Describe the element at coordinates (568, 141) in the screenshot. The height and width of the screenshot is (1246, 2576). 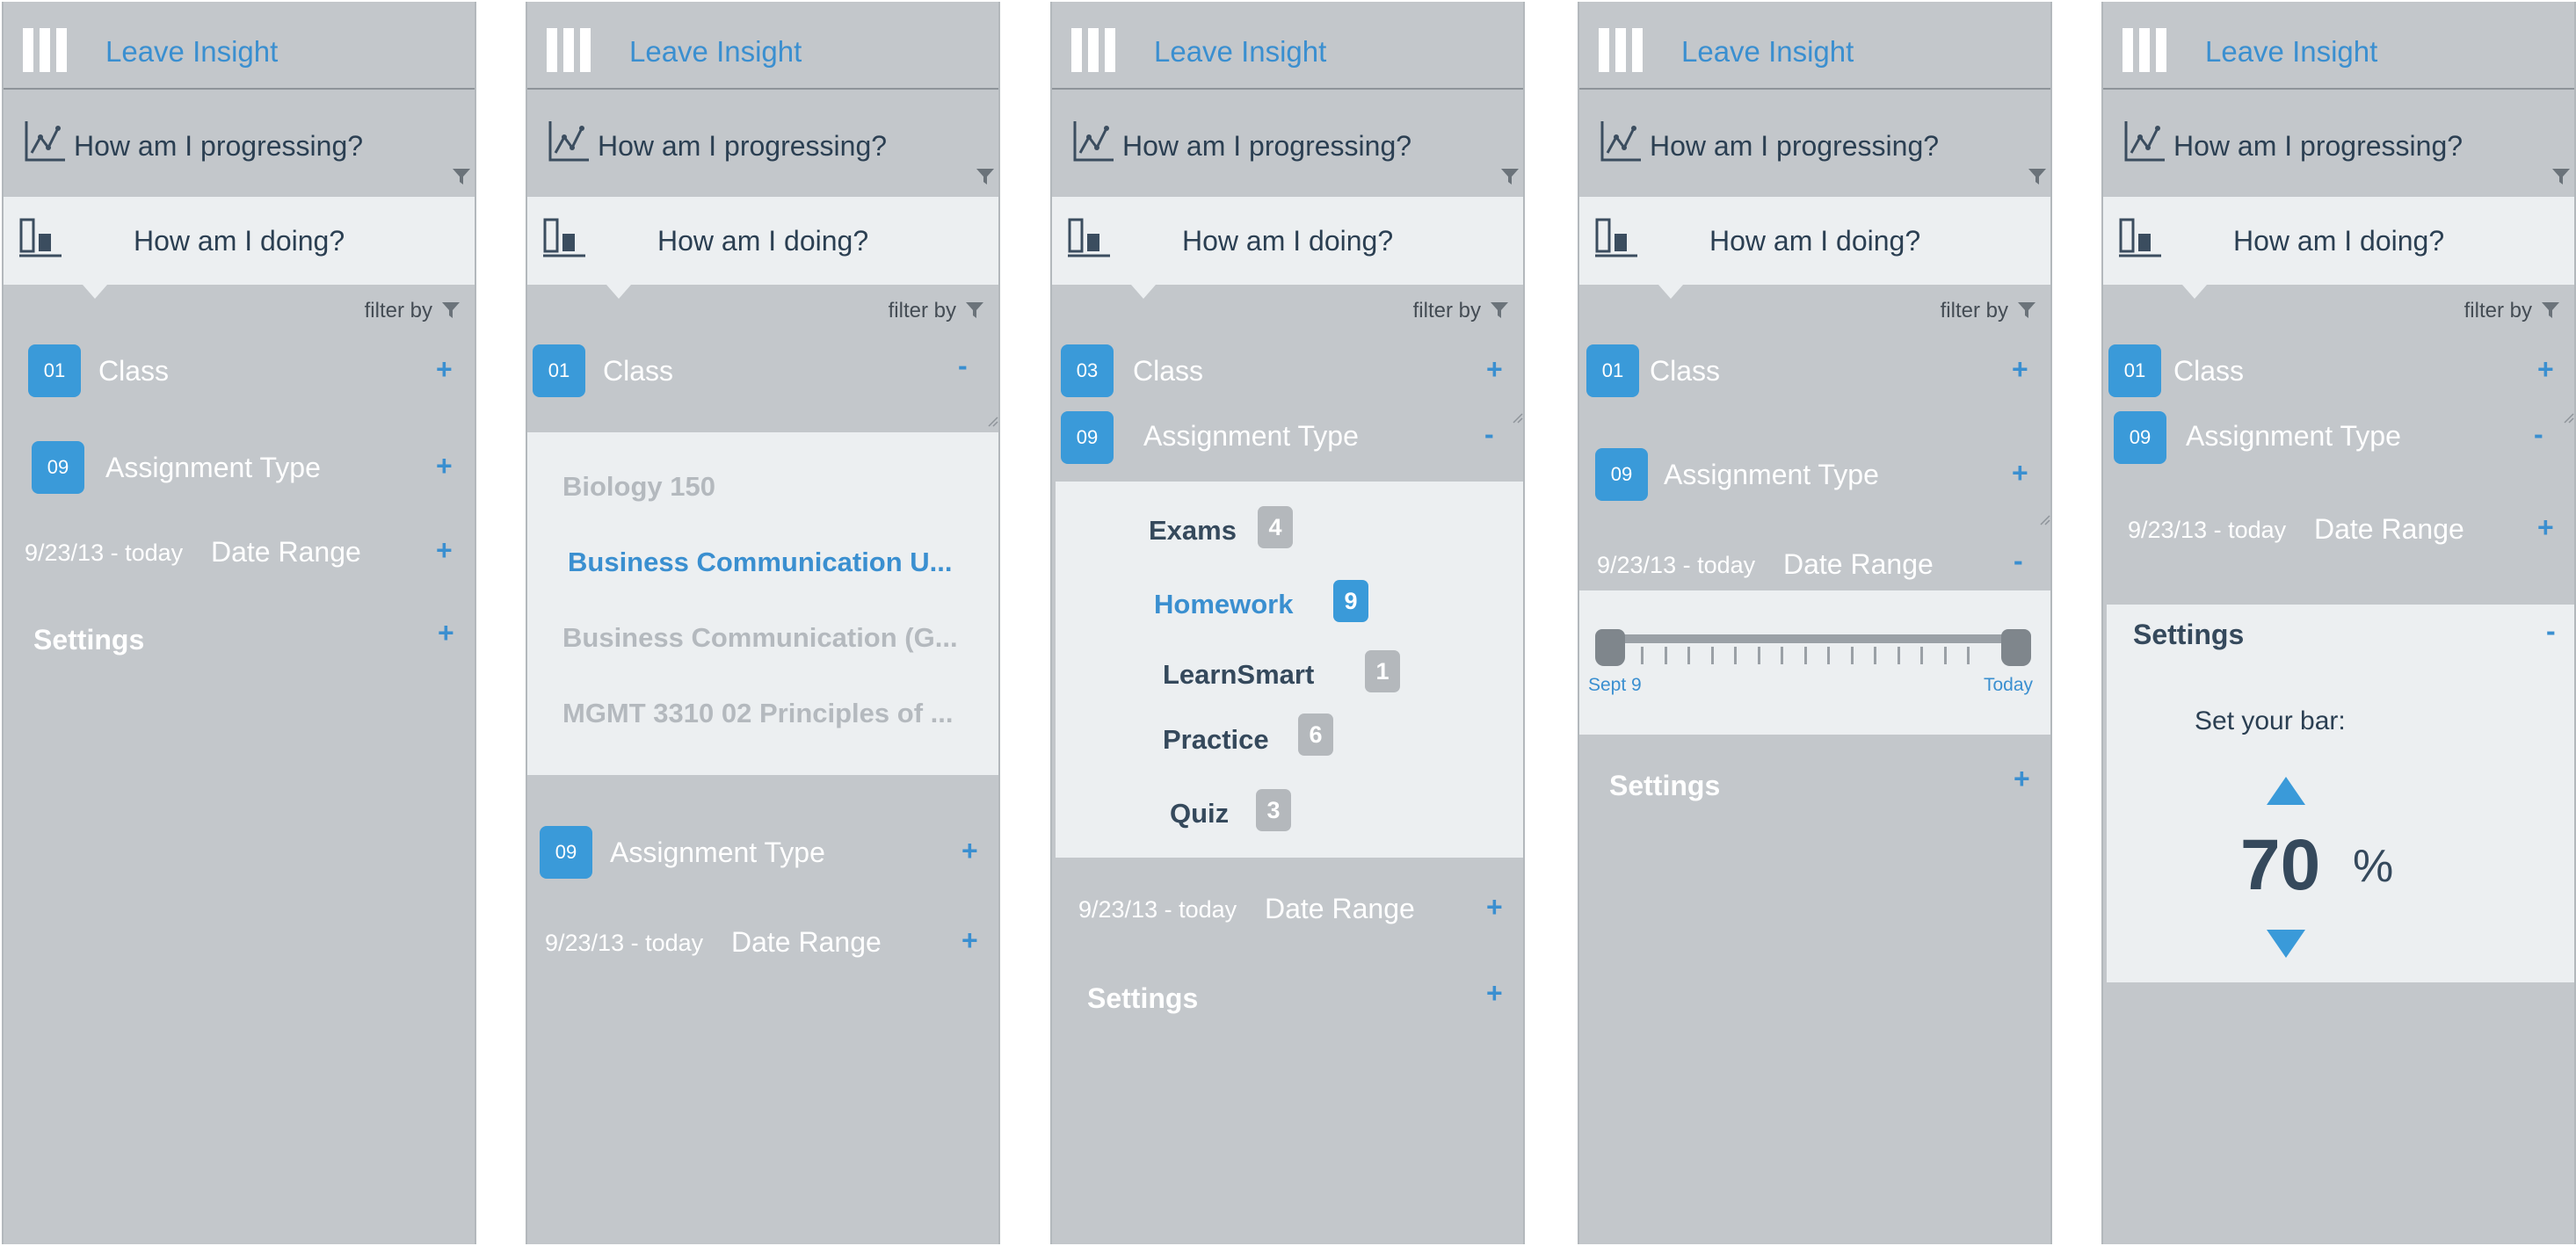
I see `line-chart-icon` at that location.